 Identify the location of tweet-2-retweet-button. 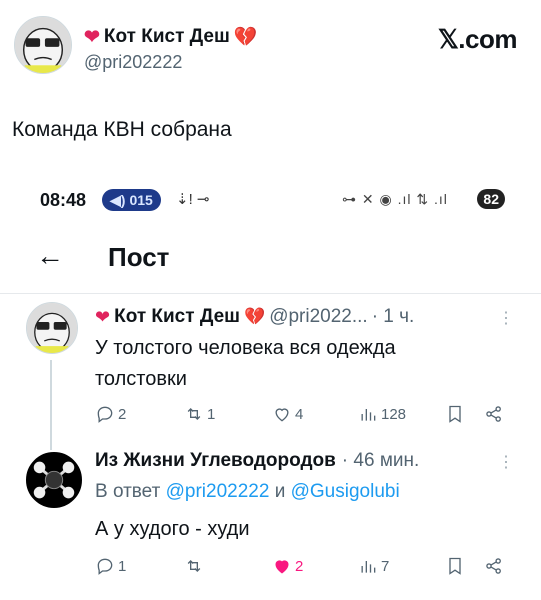
(195, 566).